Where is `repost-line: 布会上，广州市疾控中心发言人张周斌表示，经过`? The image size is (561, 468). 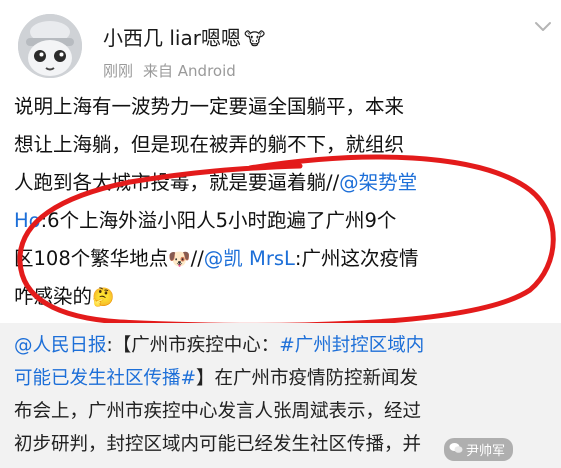
repost-line: 布会上，广州市疾控中心发言人张周斌表示，经过 is located at coordinates (218, 411).